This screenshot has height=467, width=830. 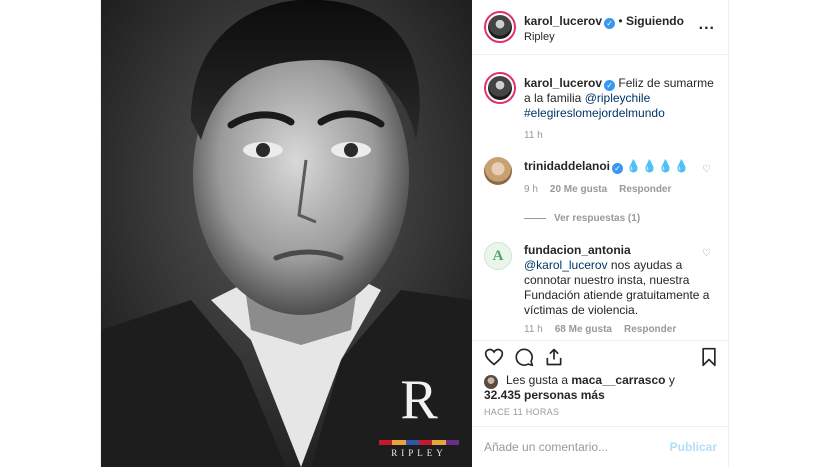 I want to click on header-title: karol_lucerov ✓ • Siguiendo, so click(x=604, y=21).